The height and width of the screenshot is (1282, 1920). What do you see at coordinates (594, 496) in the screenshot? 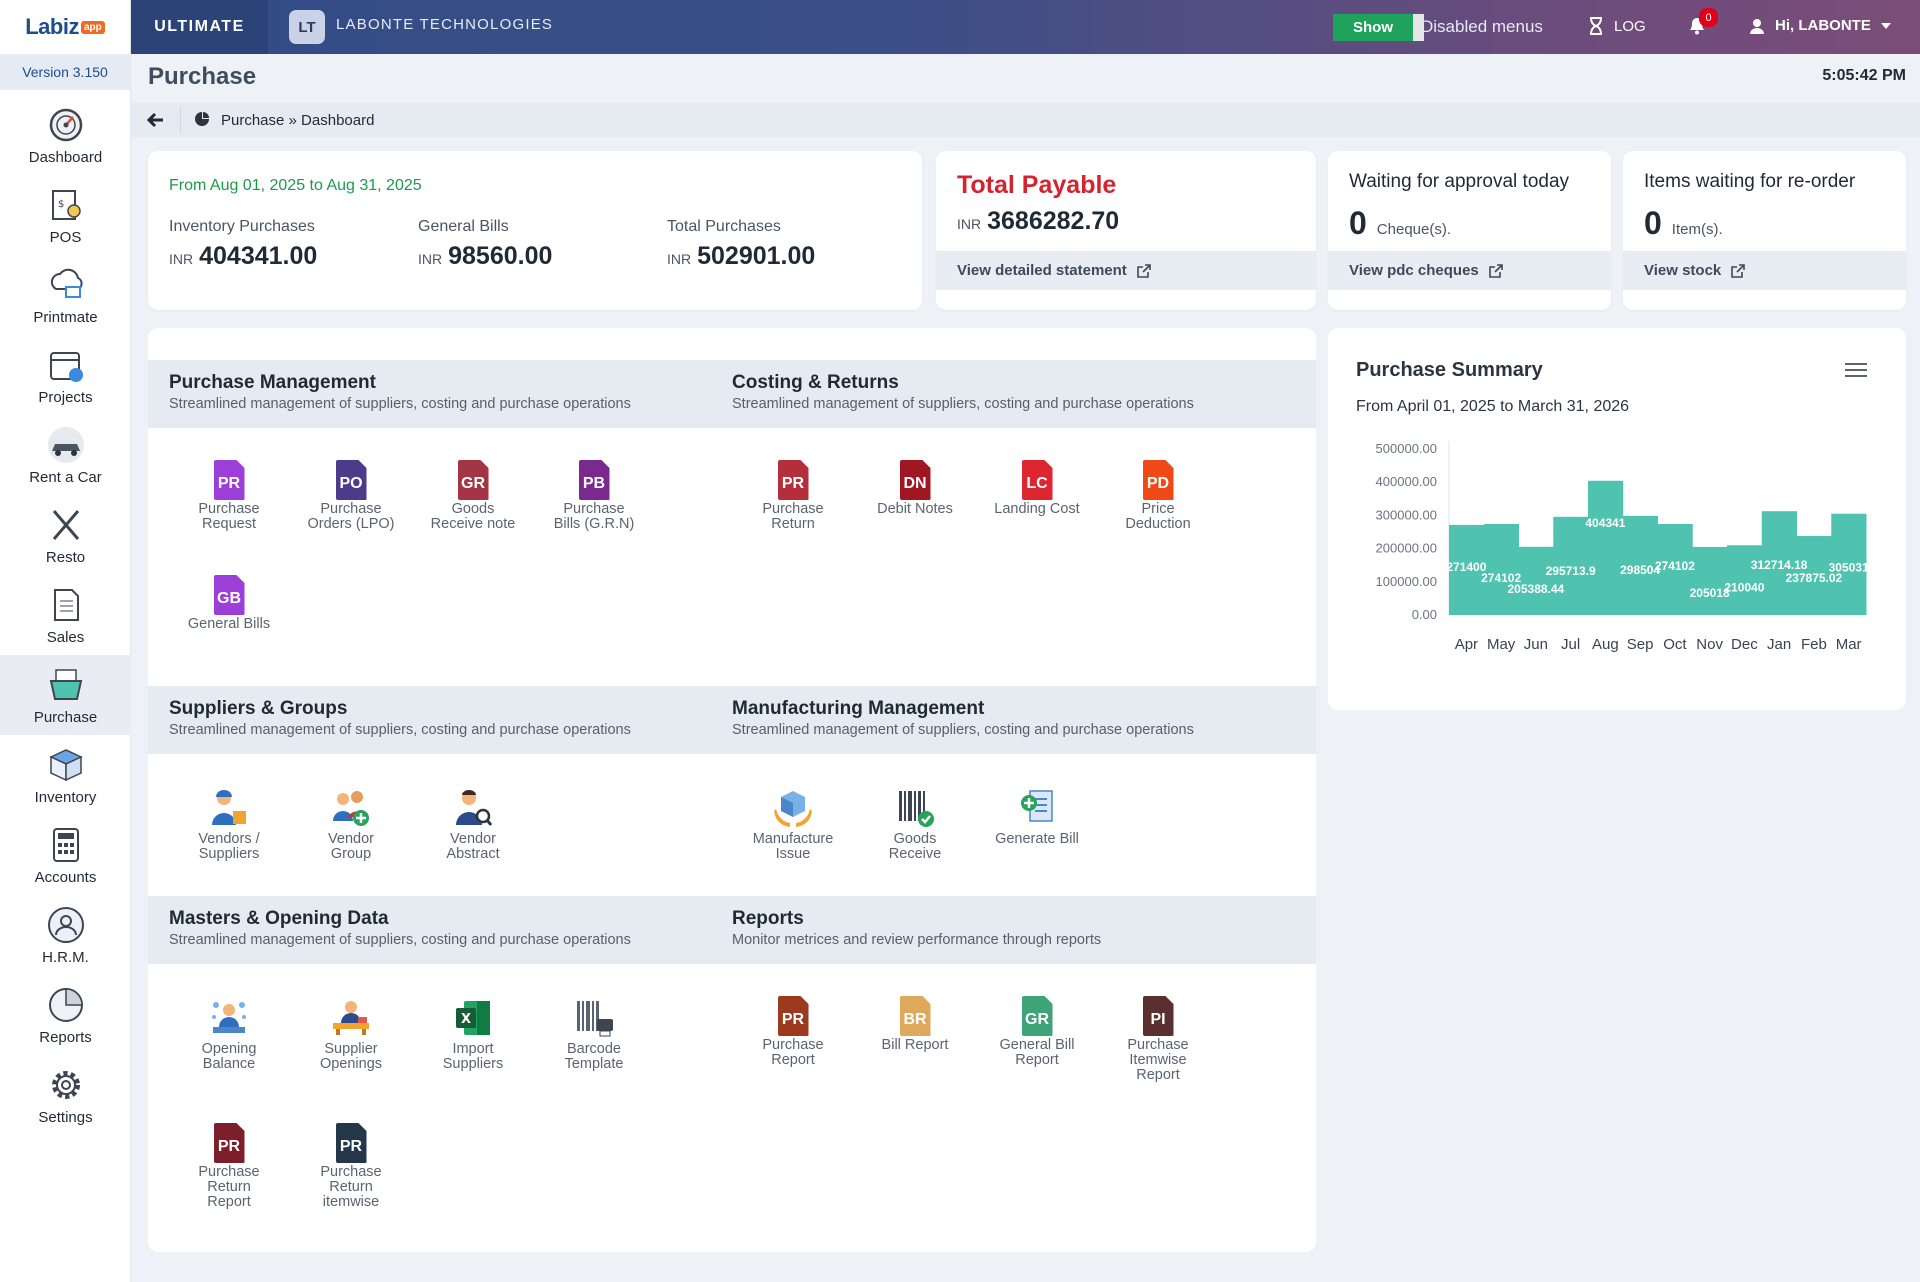
I see `tile-purchase-bills: PB Purchase Bills (G.R.N)` at bounding box center [594, 496].